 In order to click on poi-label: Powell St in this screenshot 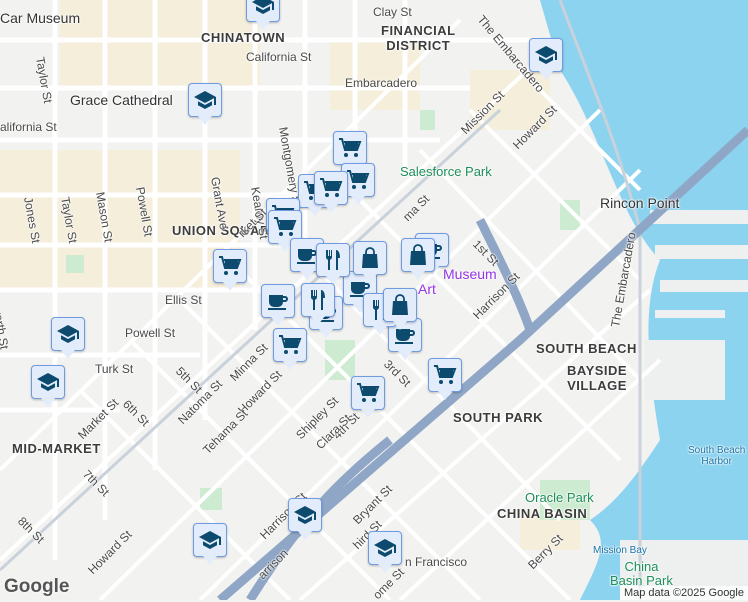, I will do `click(150, 333)`.